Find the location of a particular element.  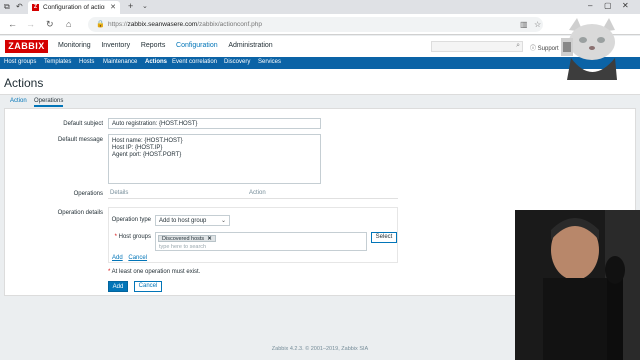

support-link: ⓘ Support is located at coordinates (544, 47).